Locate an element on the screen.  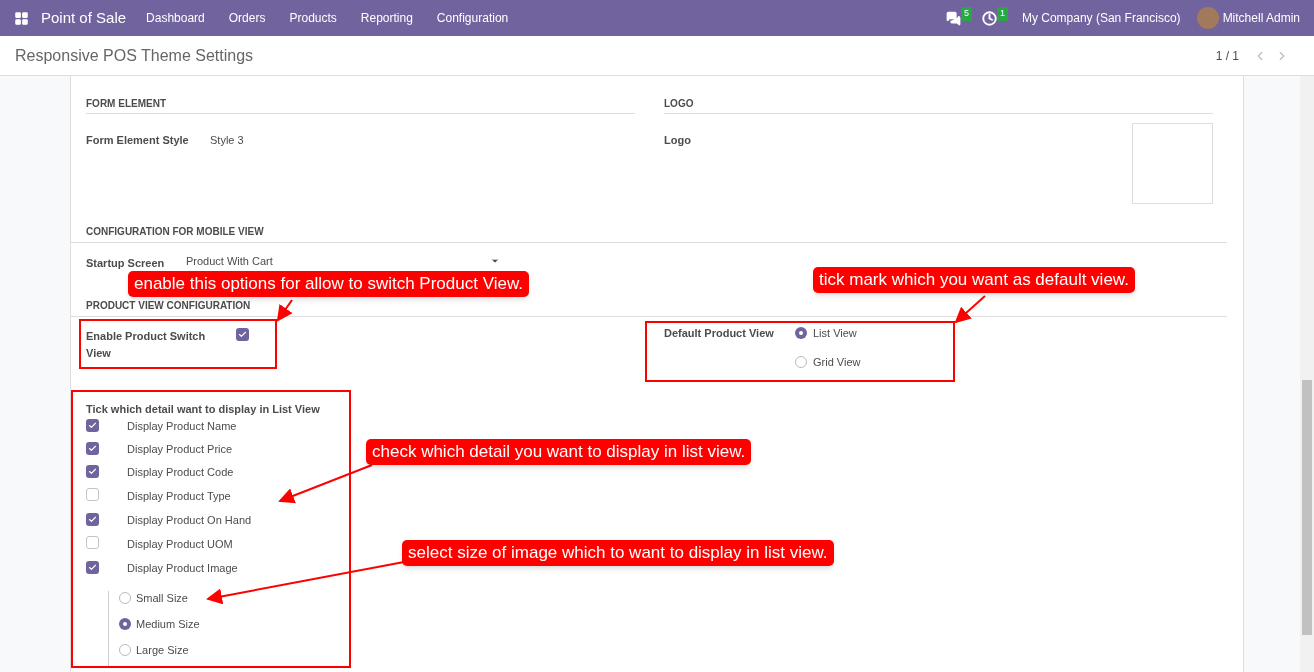
section-heading: LOGO is located at coordinates (938, 105).